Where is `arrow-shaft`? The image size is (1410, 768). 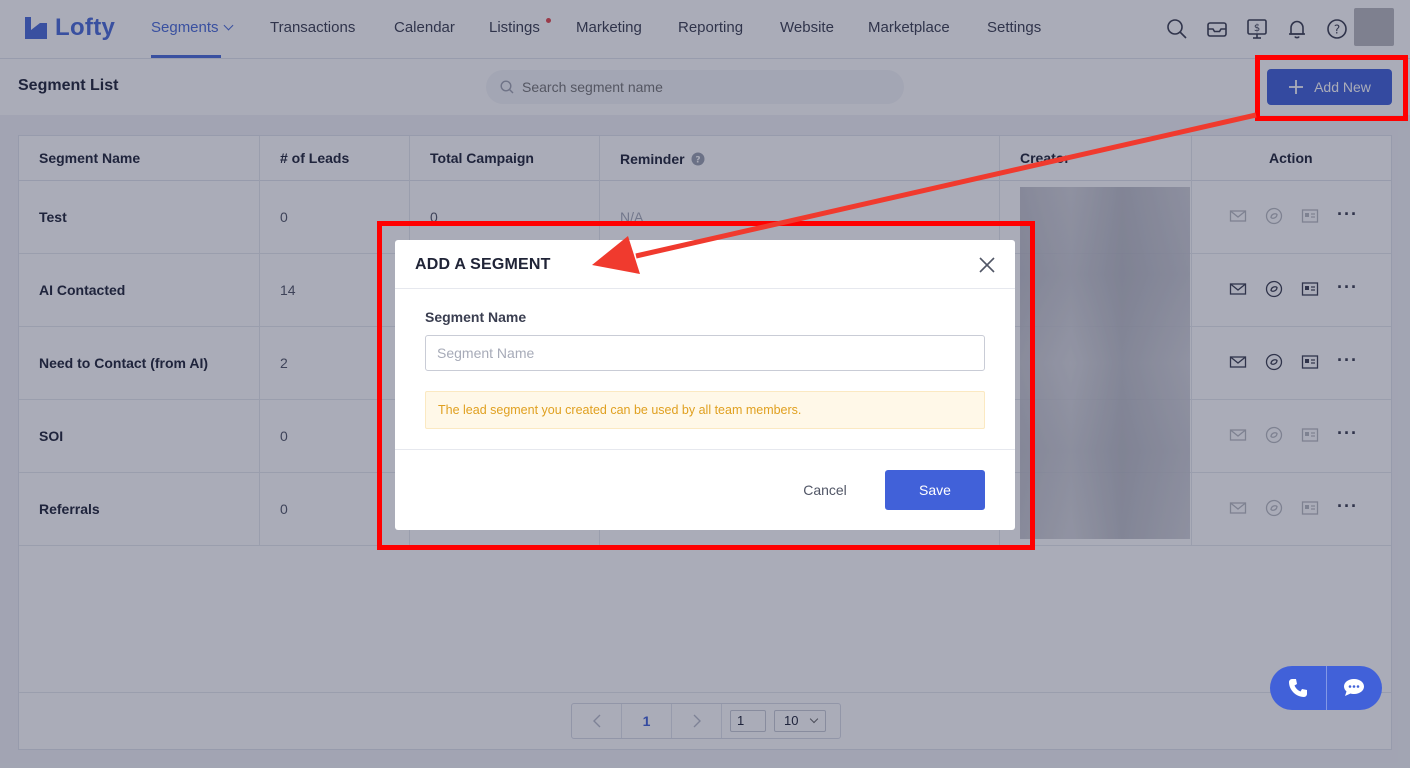
arrow-shaft is located at coordinates (946, 185).